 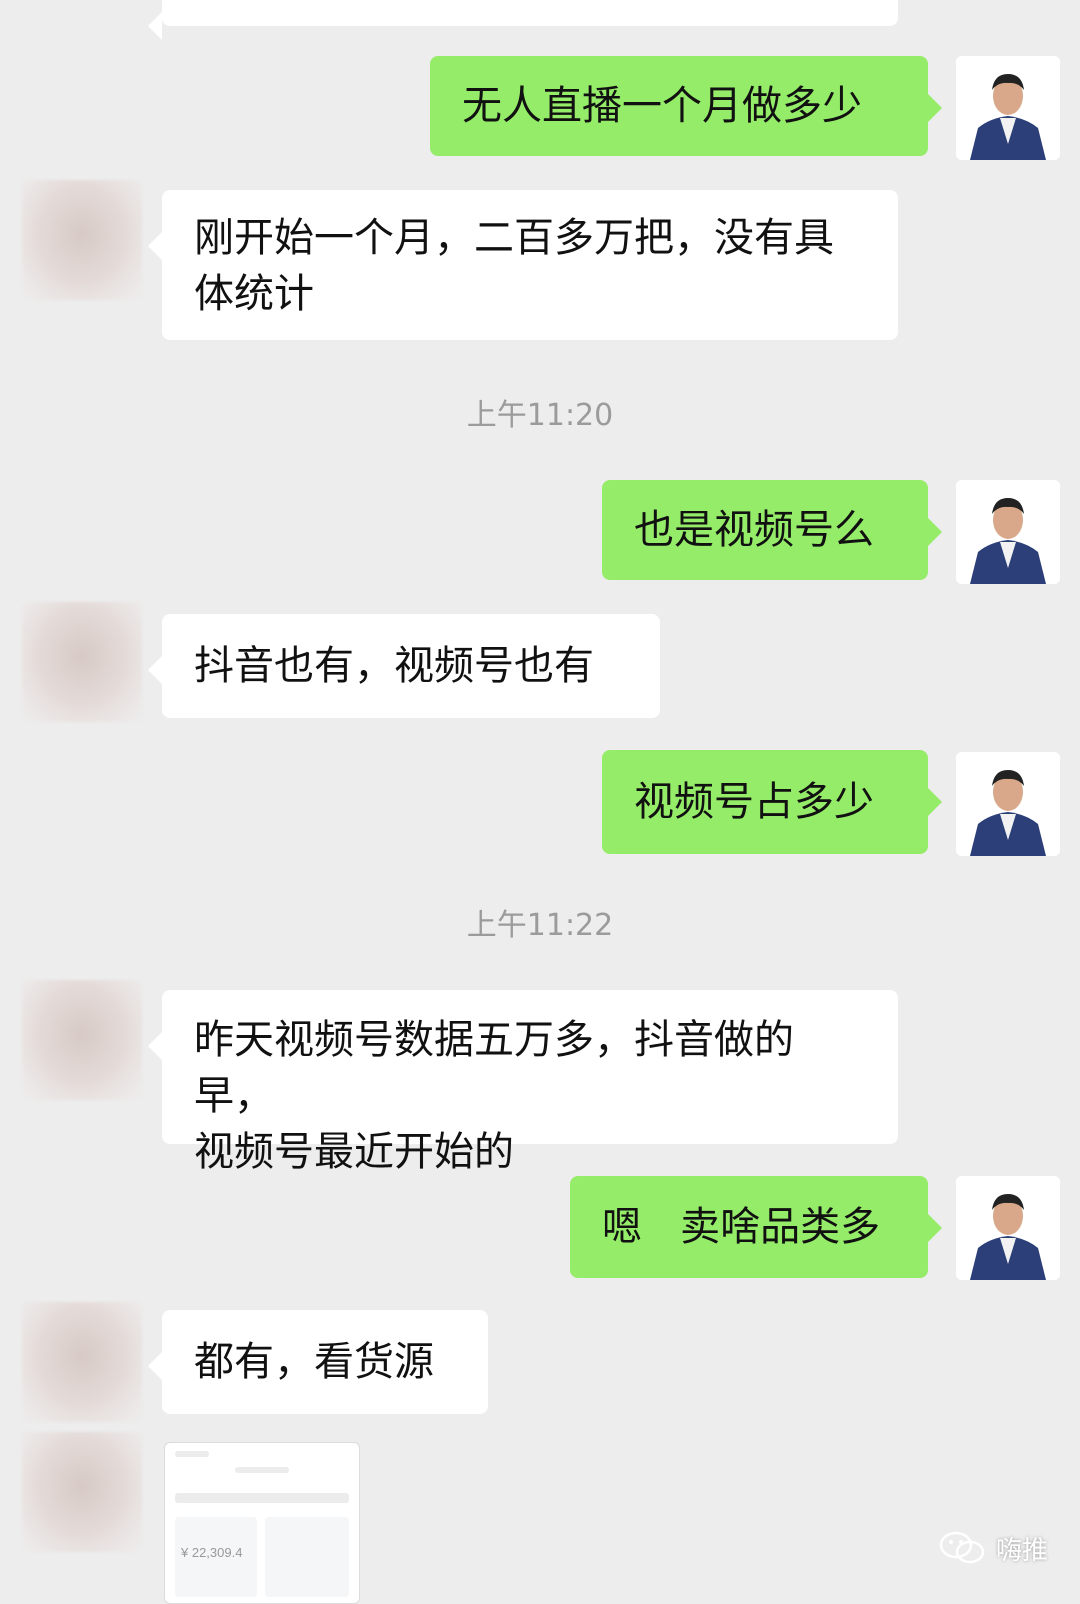 What do you see at coordinates (523, 265) in the screenshot?
I see `message-bubble-contact: 刚开始一个月，二百多万把，没有具 体统计` at bounding box center [523, 265].